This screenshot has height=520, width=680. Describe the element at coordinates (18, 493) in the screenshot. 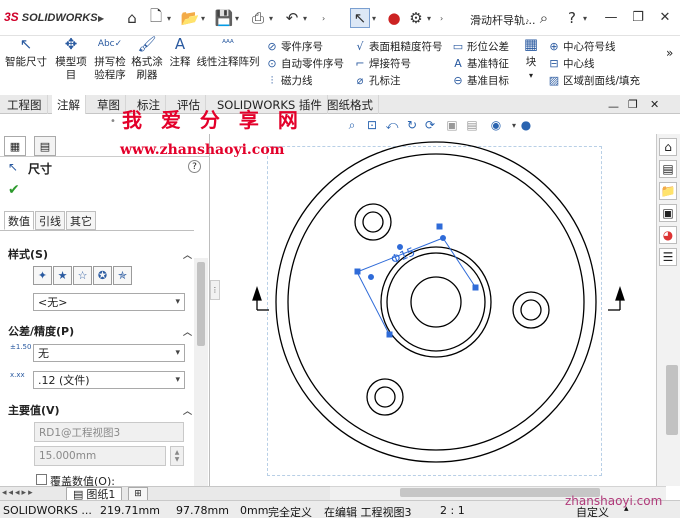

I see `sheet-nav-arrows: ◂◂◂▸▸` at that location.